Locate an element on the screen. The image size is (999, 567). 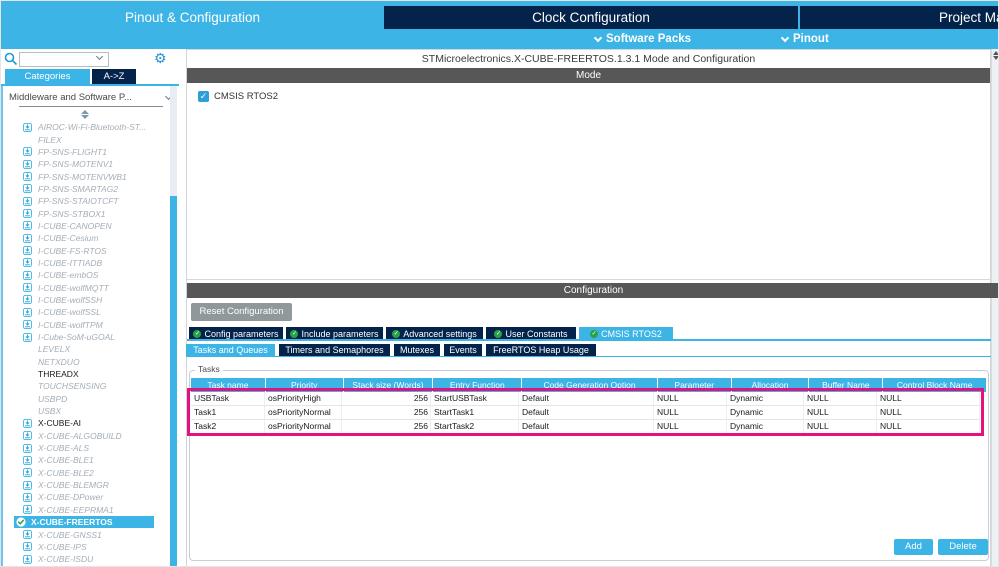
scroll-down-icon is located at coordinates (995, 58).